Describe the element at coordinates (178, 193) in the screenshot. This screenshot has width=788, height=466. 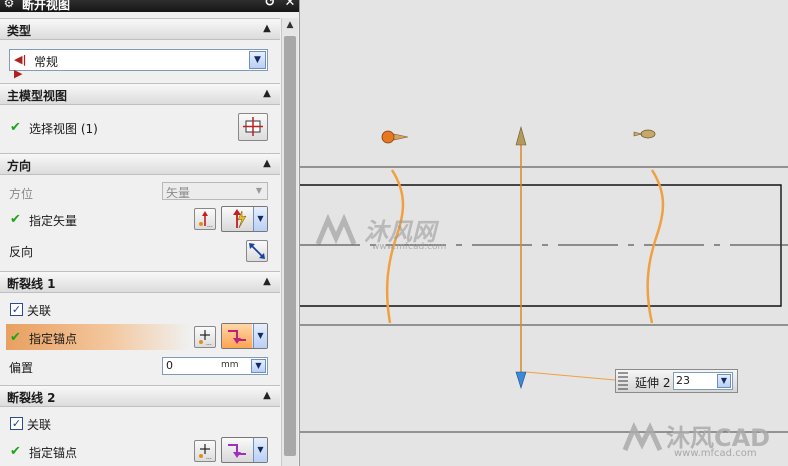
I see `orientation-dropdown-value: 矢量` at that location.